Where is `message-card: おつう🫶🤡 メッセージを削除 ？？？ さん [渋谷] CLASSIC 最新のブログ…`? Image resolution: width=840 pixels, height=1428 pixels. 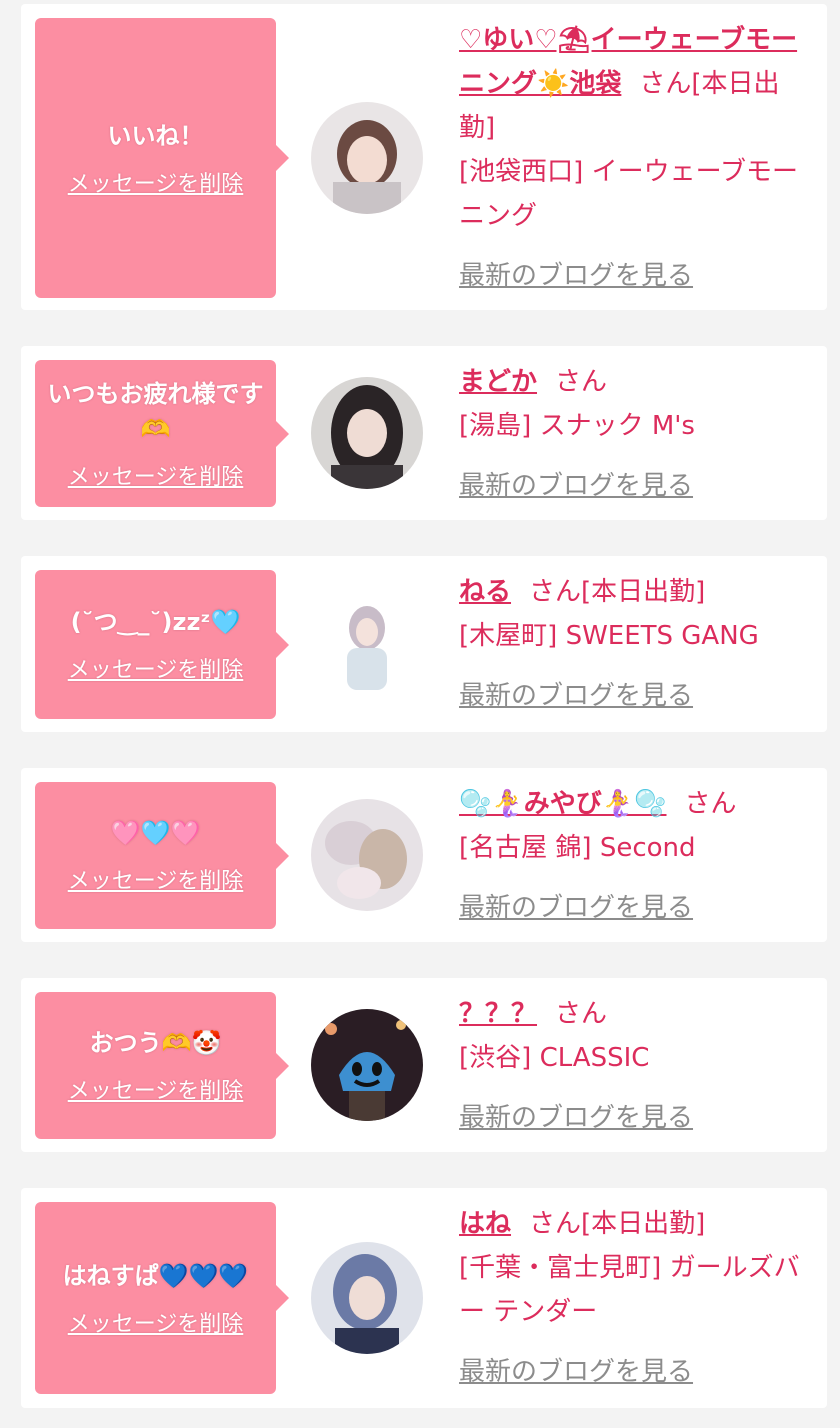 message-card: おつう🫶🤡 メッセージを削除 ？？？ さん [渋谷] CLASSIC 最新のブログ… is located at coordinates (424, 1065).